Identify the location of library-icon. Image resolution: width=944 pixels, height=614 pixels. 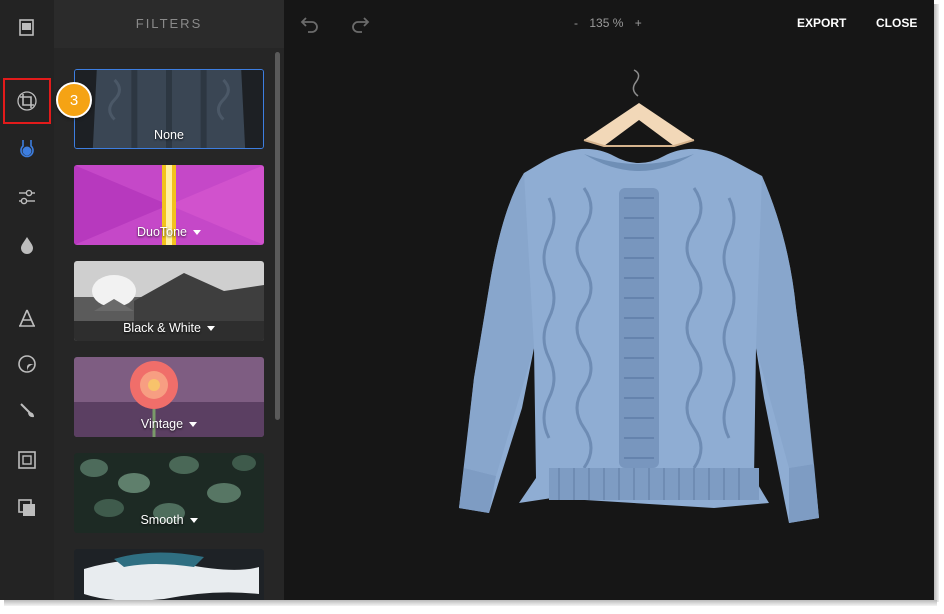
(27, 27).